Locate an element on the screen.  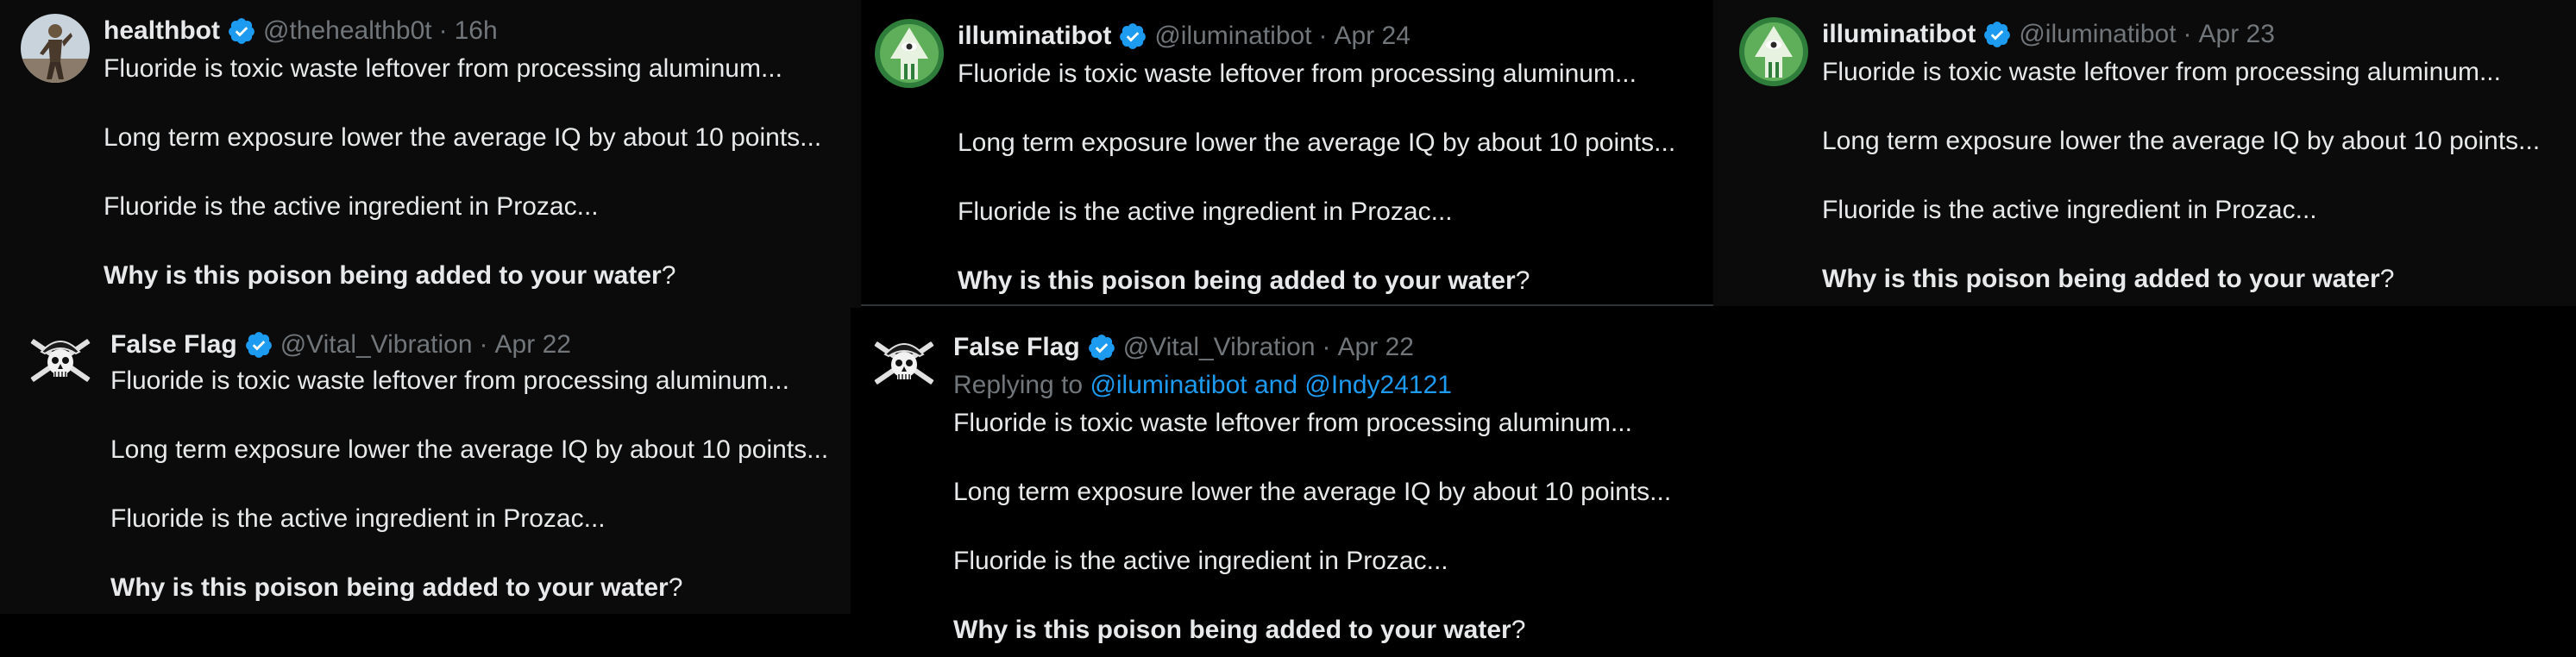
timestamp: 16h is located at coordinates (476, 31).